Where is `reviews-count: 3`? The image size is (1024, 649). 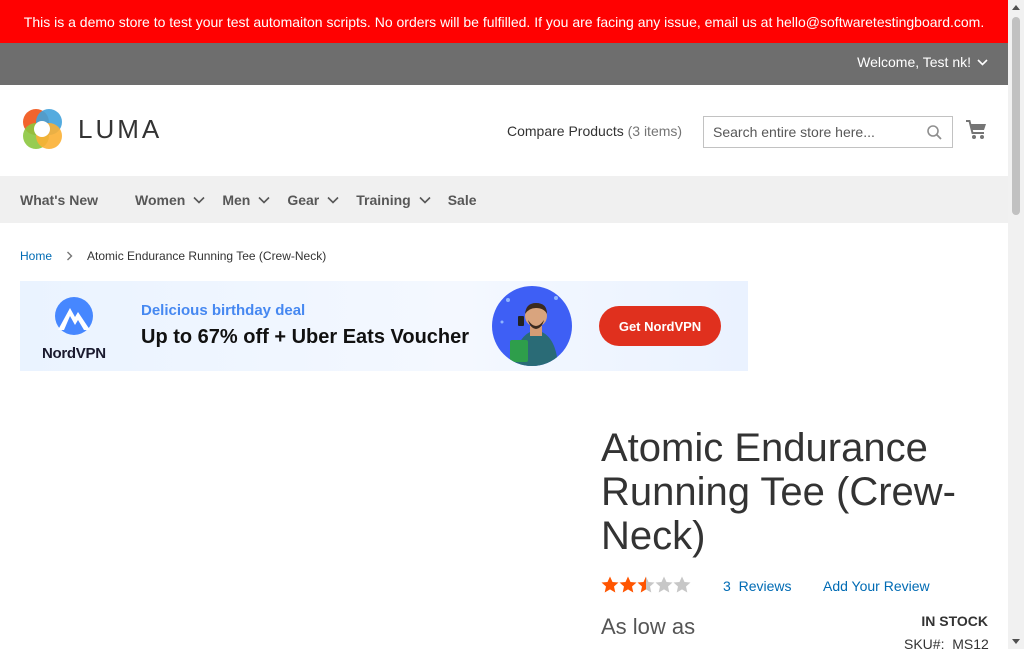 reviews-count: 3 is located at coordinates (727, 586).